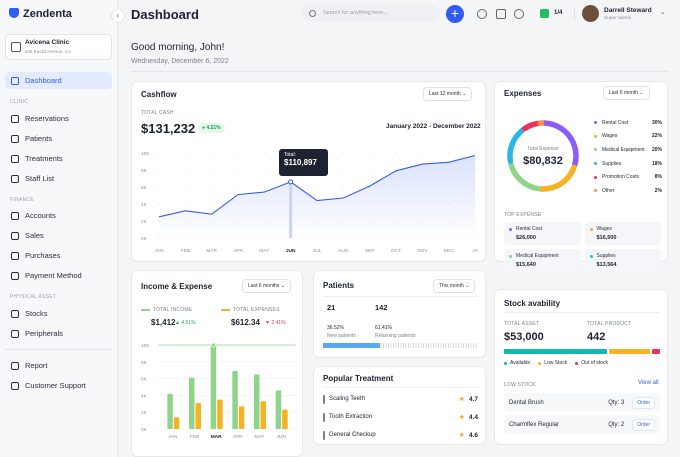  I want to click on expenses-period-select: Last 6 month ⌄, so click(626, 93).